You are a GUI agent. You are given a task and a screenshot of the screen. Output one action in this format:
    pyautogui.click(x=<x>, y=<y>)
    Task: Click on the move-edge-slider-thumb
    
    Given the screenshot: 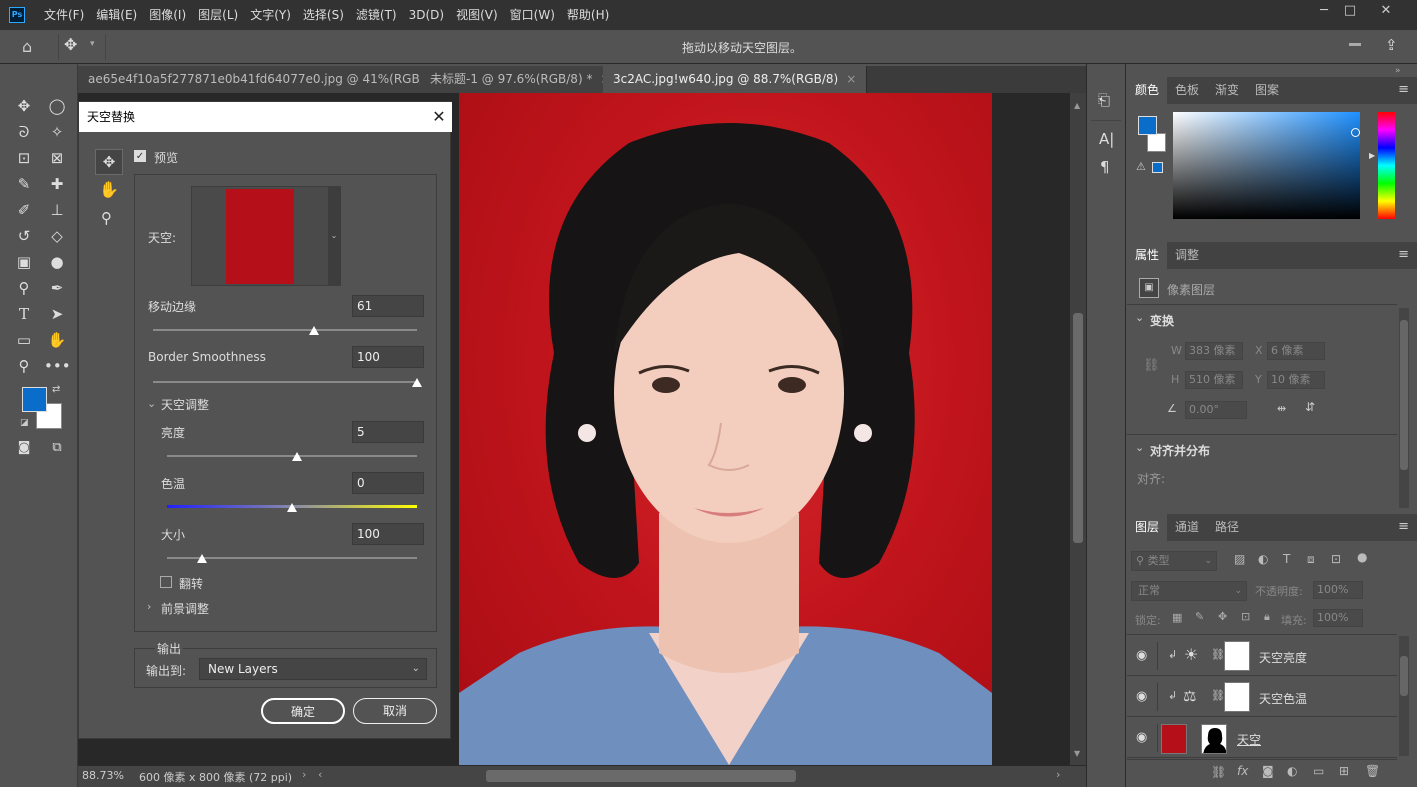 What is the action you would take?
    pyautogui.click(x=314, y=330)
    